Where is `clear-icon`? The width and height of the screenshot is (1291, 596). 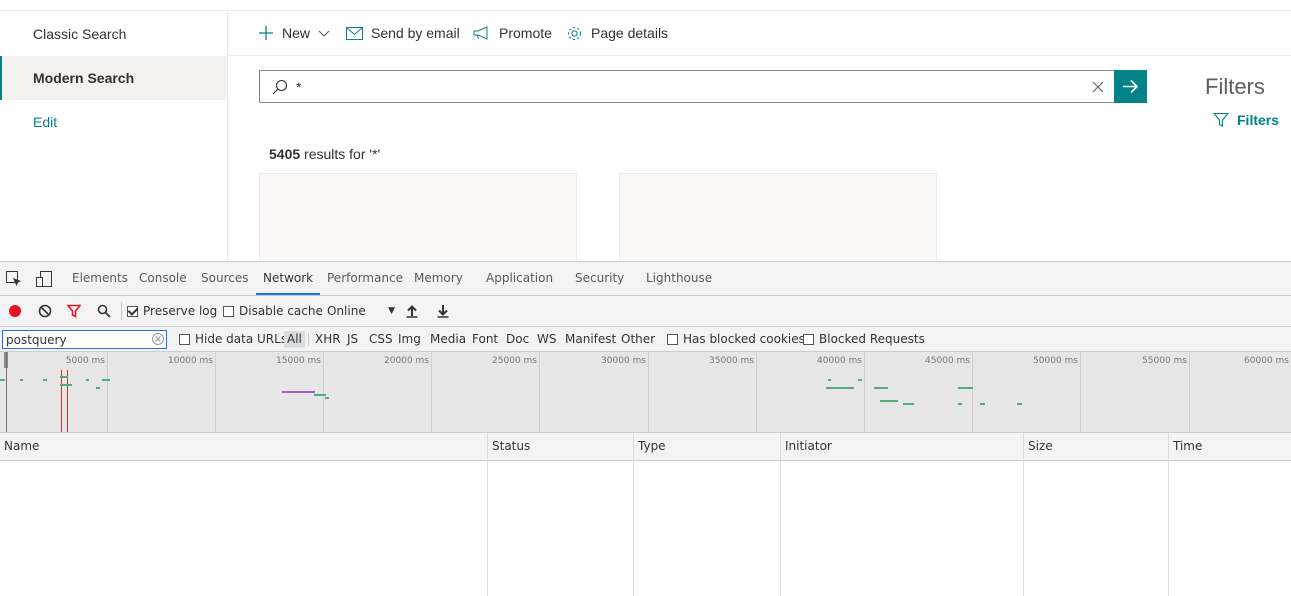 clear-icon is located at coordinates (1098, 87).